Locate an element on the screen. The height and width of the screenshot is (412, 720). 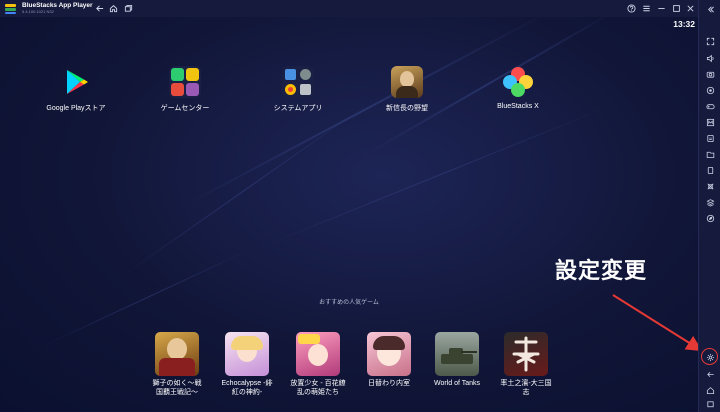
app-bluestacks-x: BlueStacks X is located at coordinates (518, 88).